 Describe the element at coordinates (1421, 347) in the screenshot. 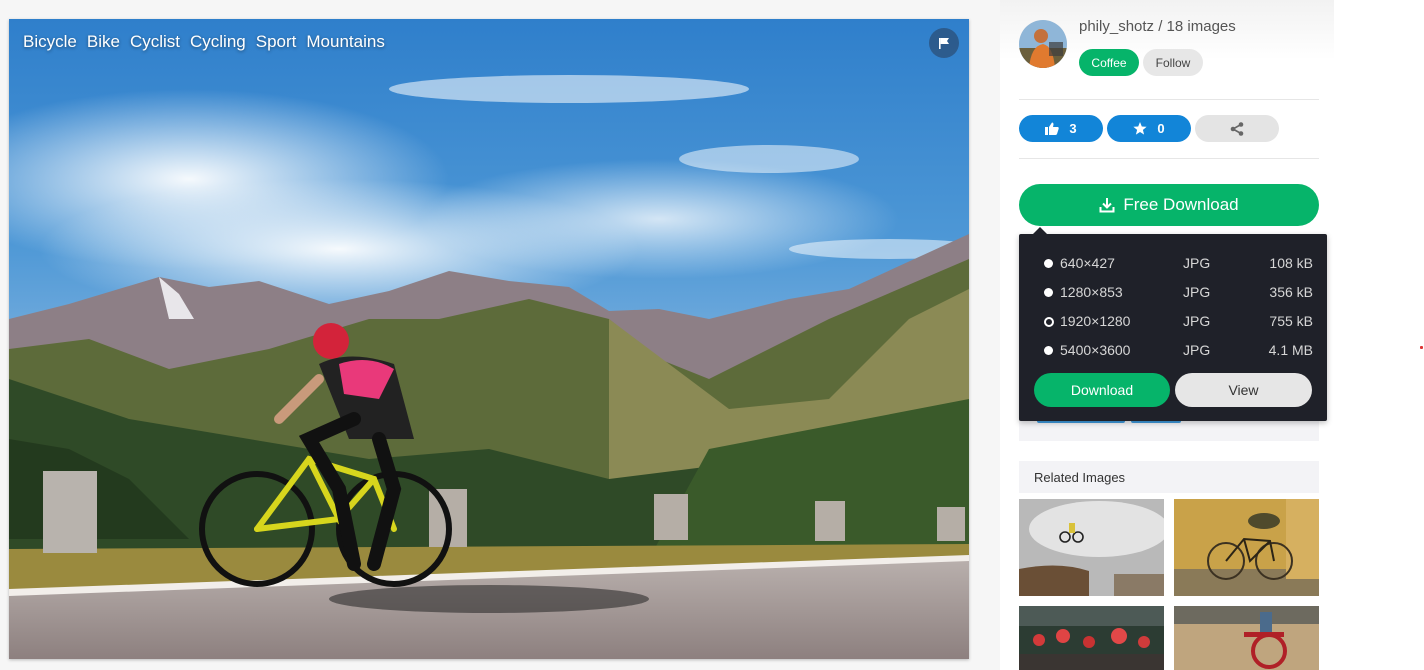

I see `edge-marker` at that location.